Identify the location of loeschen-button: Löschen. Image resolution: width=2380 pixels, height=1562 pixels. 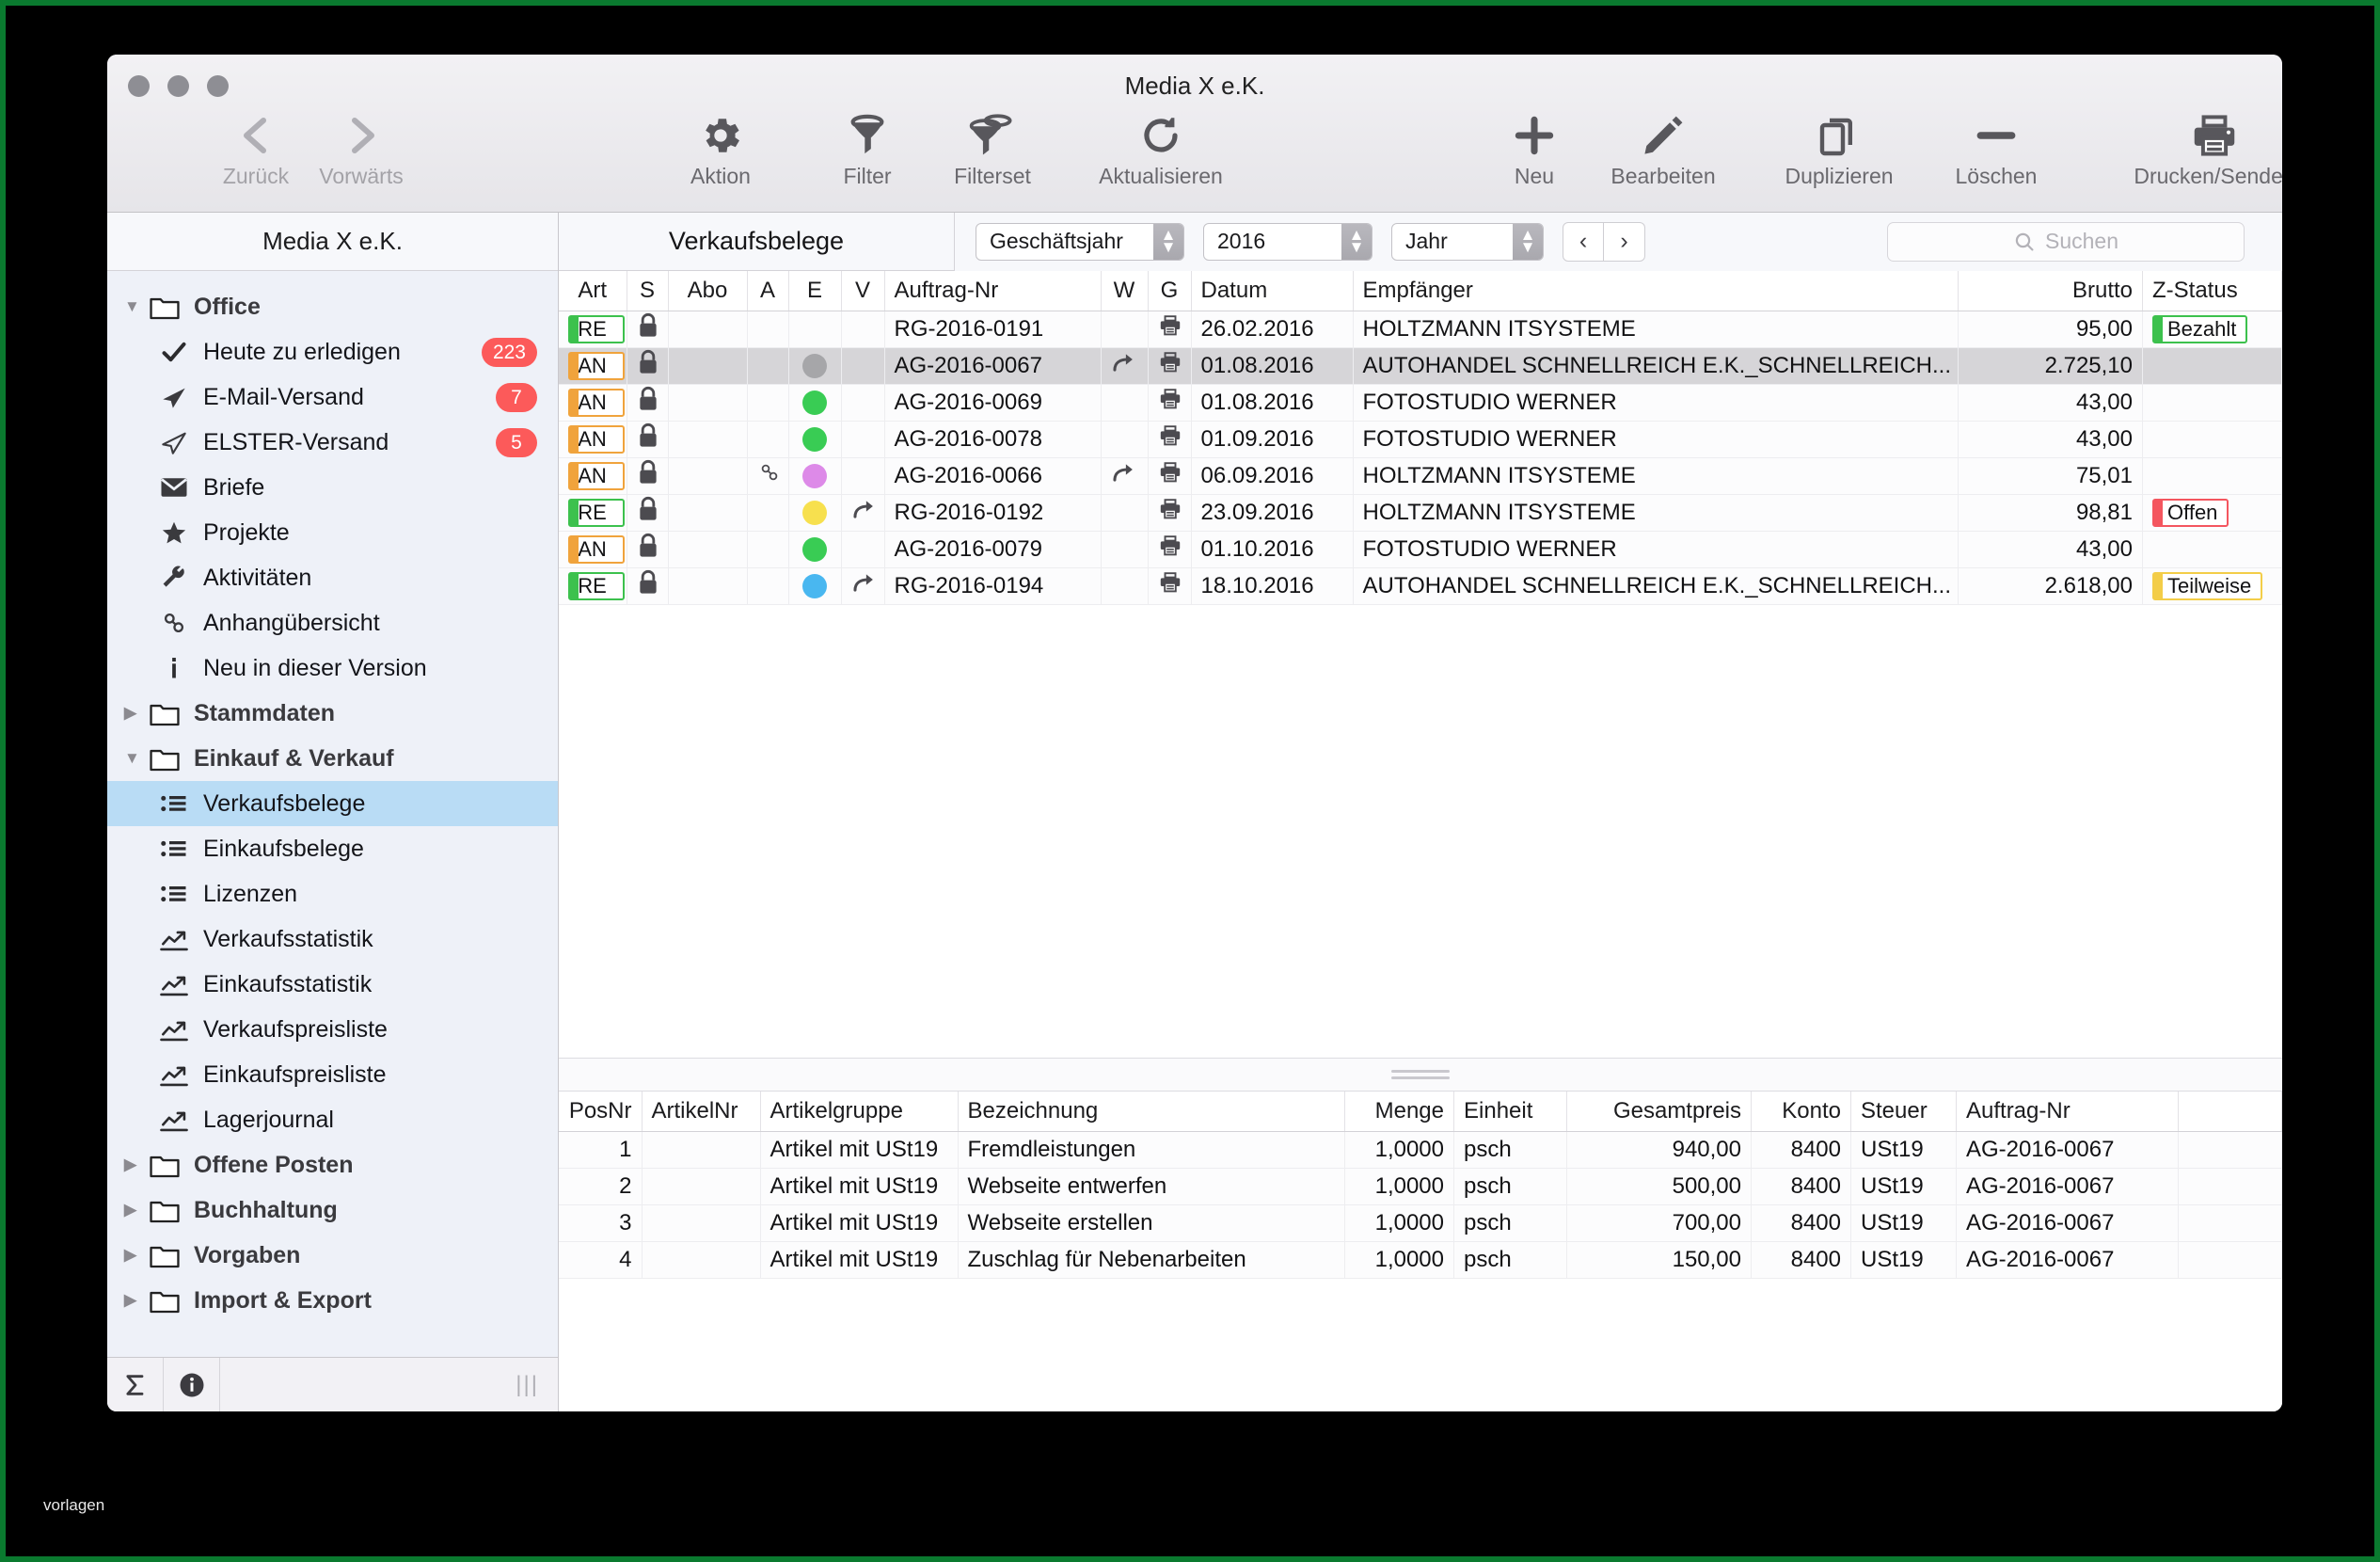
(1996, 149).